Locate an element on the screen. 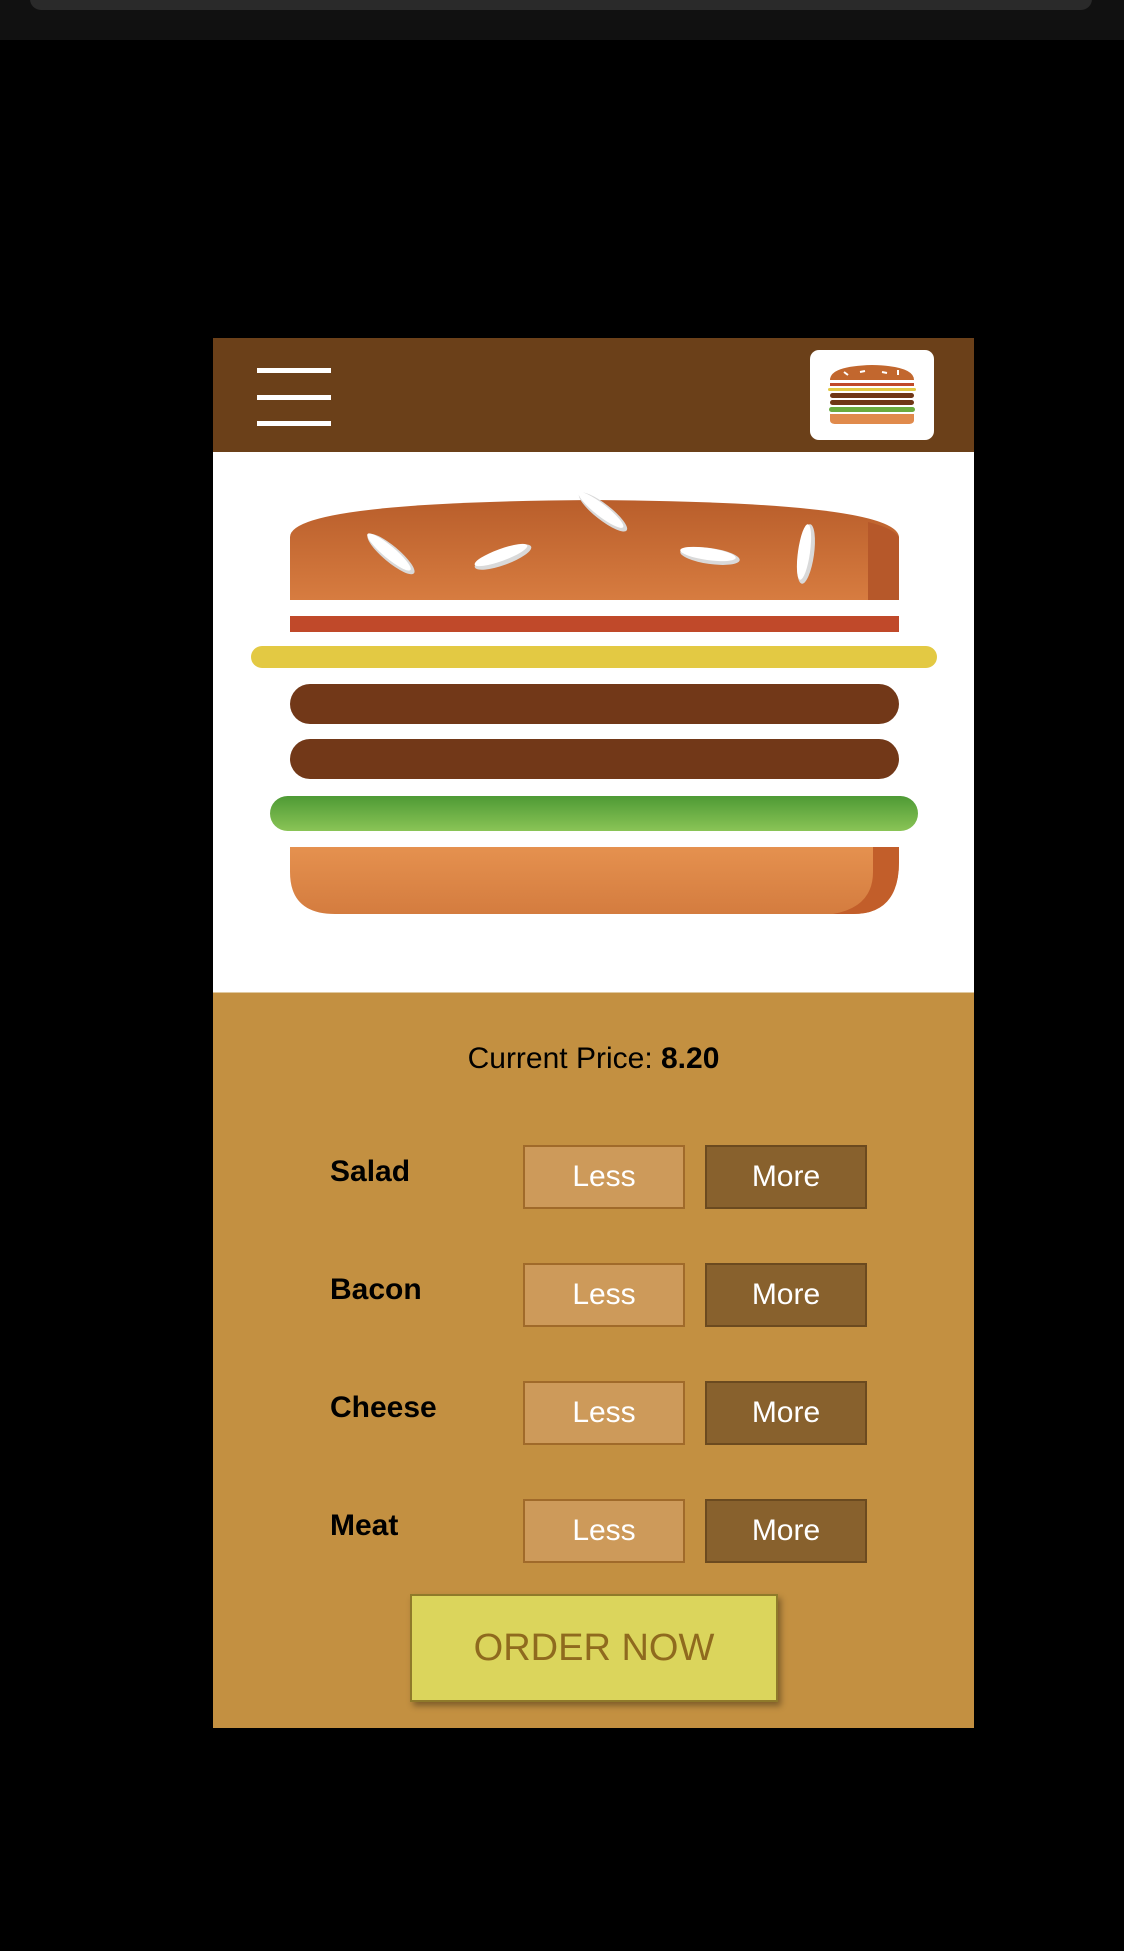 The height and width of the screenshot is (1951, 1124). app-header is located at coordinates (593, 395).